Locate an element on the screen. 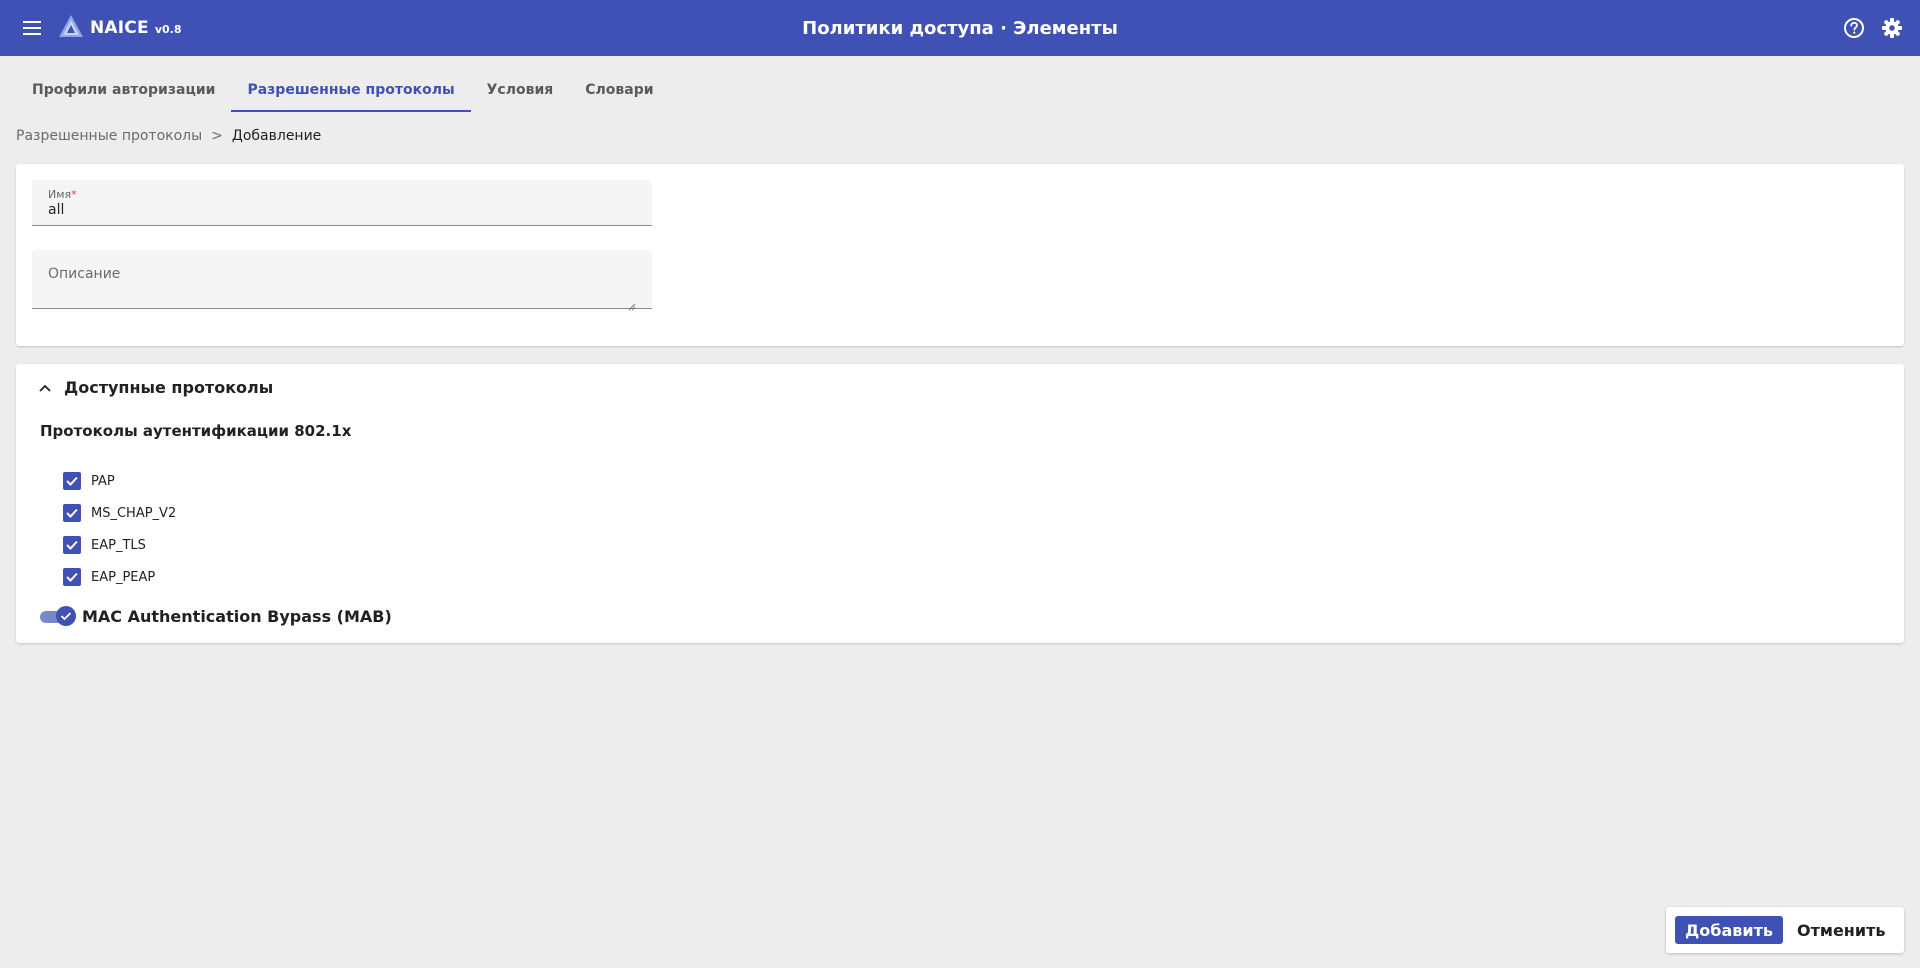  menu-icon is located at coordinates (32, 28).